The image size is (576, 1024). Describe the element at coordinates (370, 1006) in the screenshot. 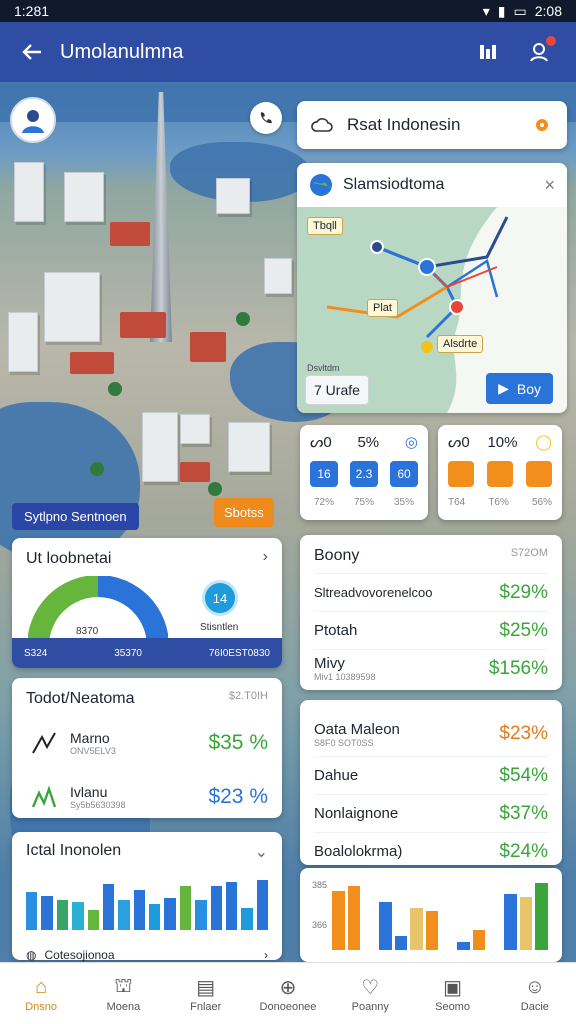

I see `nav-item-label: Poanny` at that location.